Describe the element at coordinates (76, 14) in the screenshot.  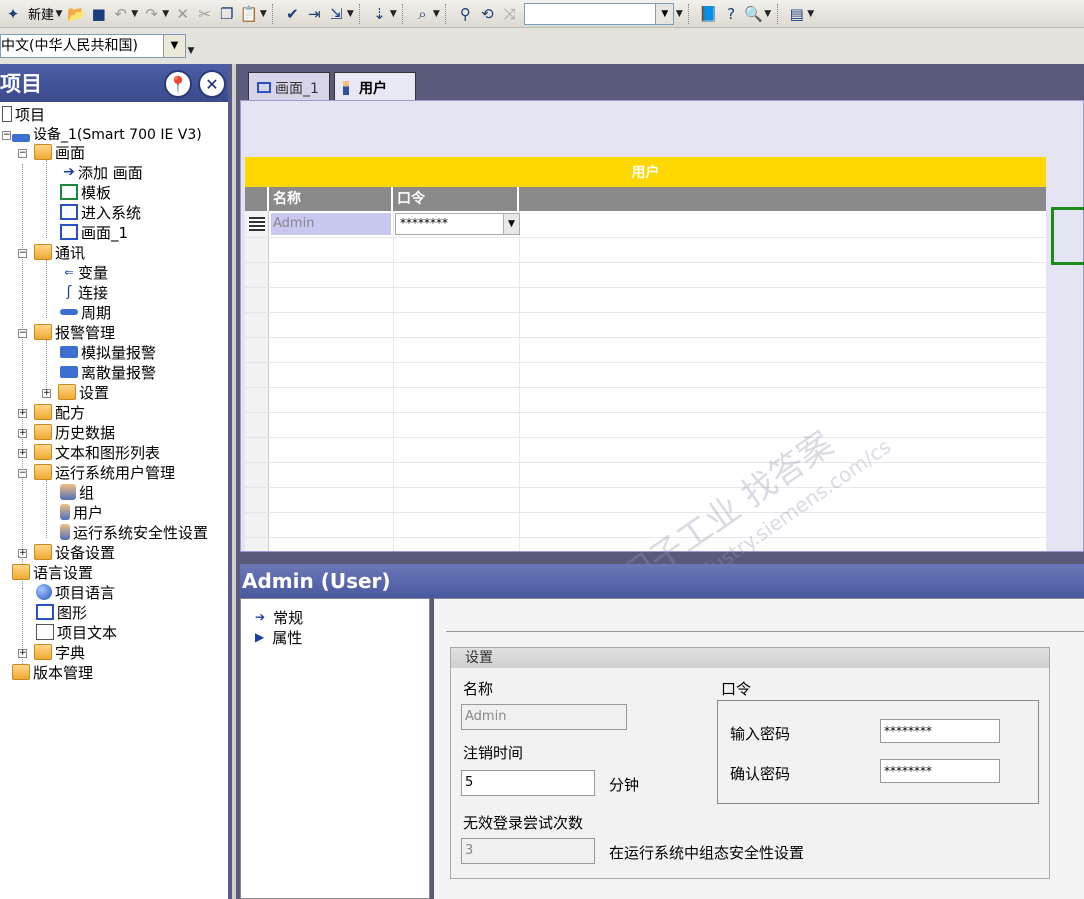
I see `open-icon: 📂` at that location.